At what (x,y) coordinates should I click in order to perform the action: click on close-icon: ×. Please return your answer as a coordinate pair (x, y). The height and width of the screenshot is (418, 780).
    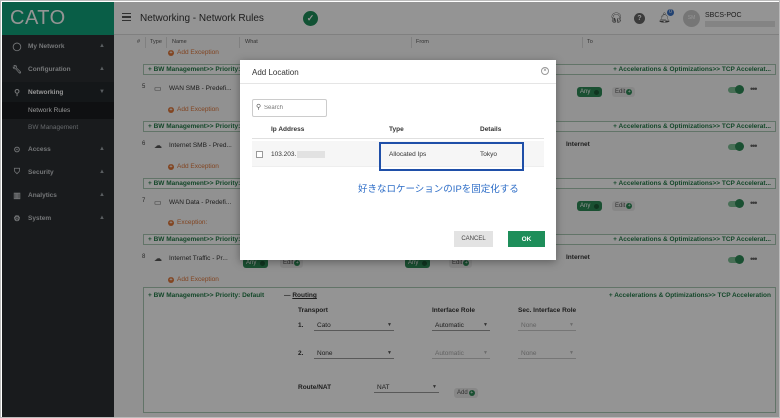
    Looking at the image, I should click on (545, 71).